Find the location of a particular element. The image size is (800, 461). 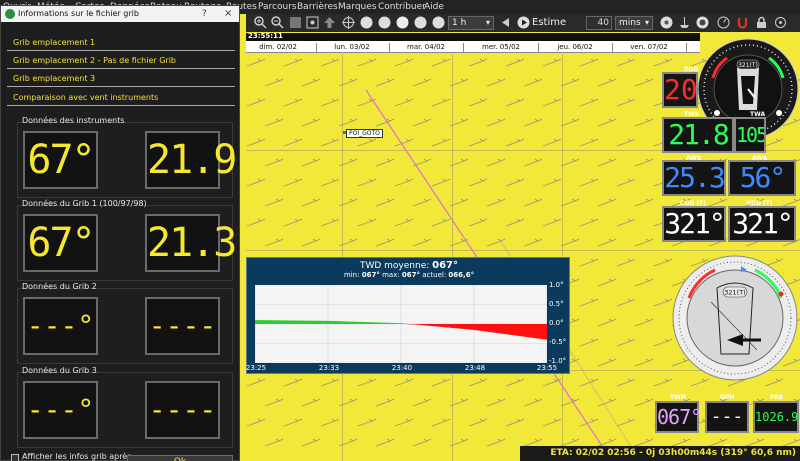

boat-icon is located at coordinates (684, 22).